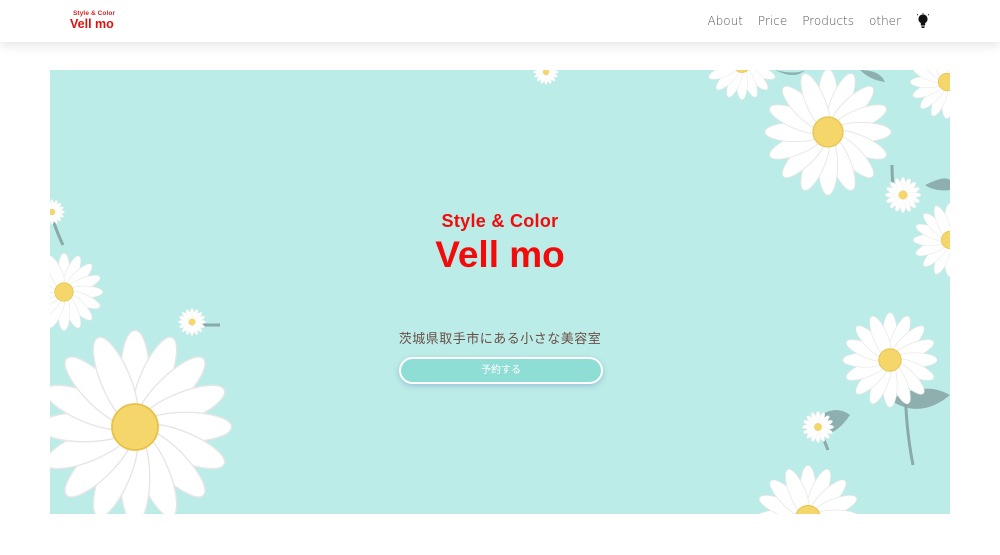  I want to click on nav-link-other: other, so click(885, 21).